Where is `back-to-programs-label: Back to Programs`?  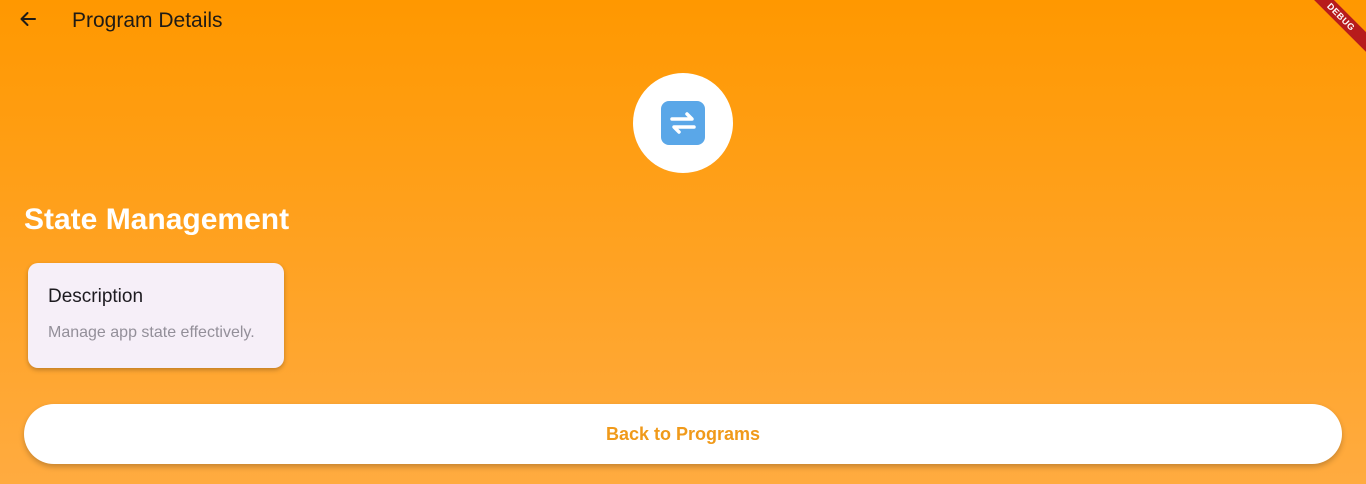
back-to-programs-label: Back to Programs is located at coordinates (683, 433).